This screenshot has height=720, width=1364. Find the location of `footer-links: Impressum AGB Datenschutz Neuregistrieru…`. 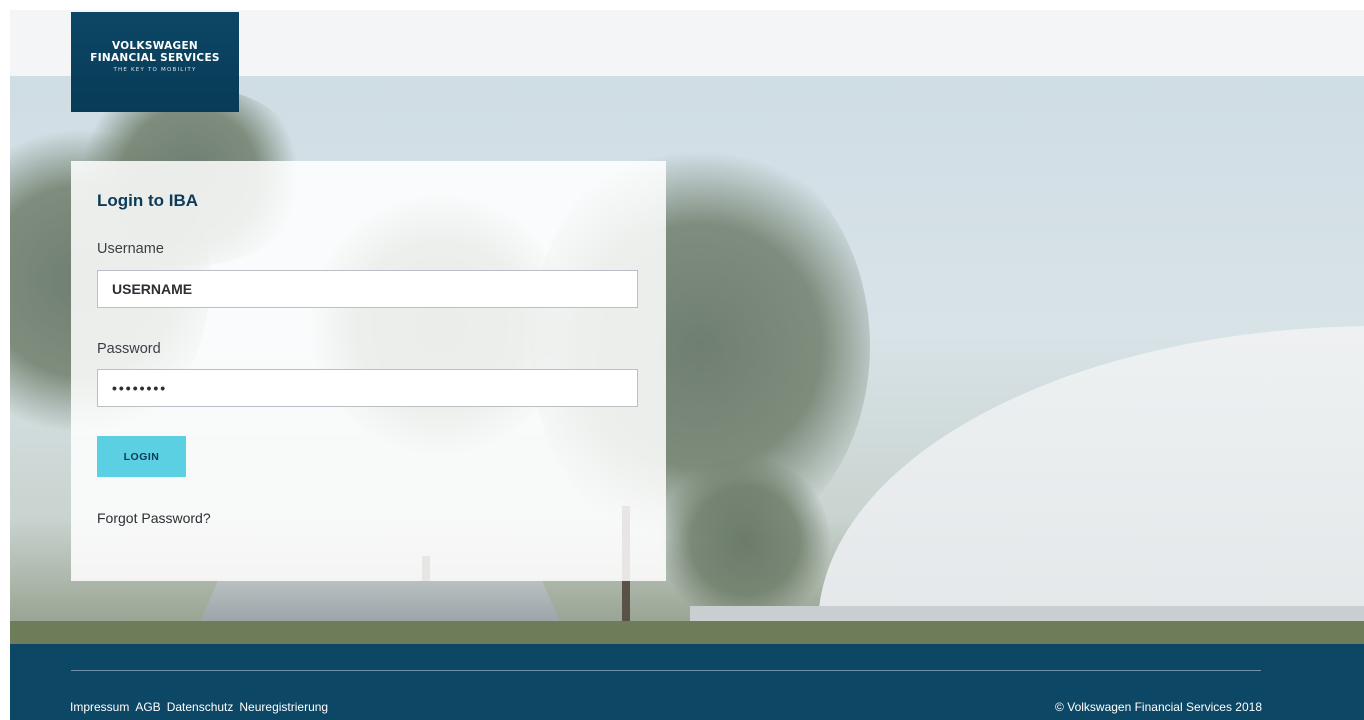

footer-links: Impressum AGB Datenschutz Neuregistrieru… is located at coordinates (199, 707).